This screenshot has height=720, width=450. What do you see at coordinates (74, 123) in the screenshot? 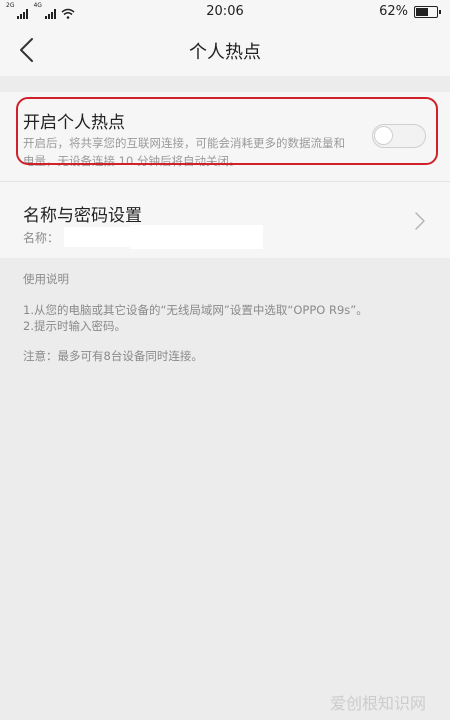
I see `hotspot-title: 开启个人热点` at bounding box center [74, 123].